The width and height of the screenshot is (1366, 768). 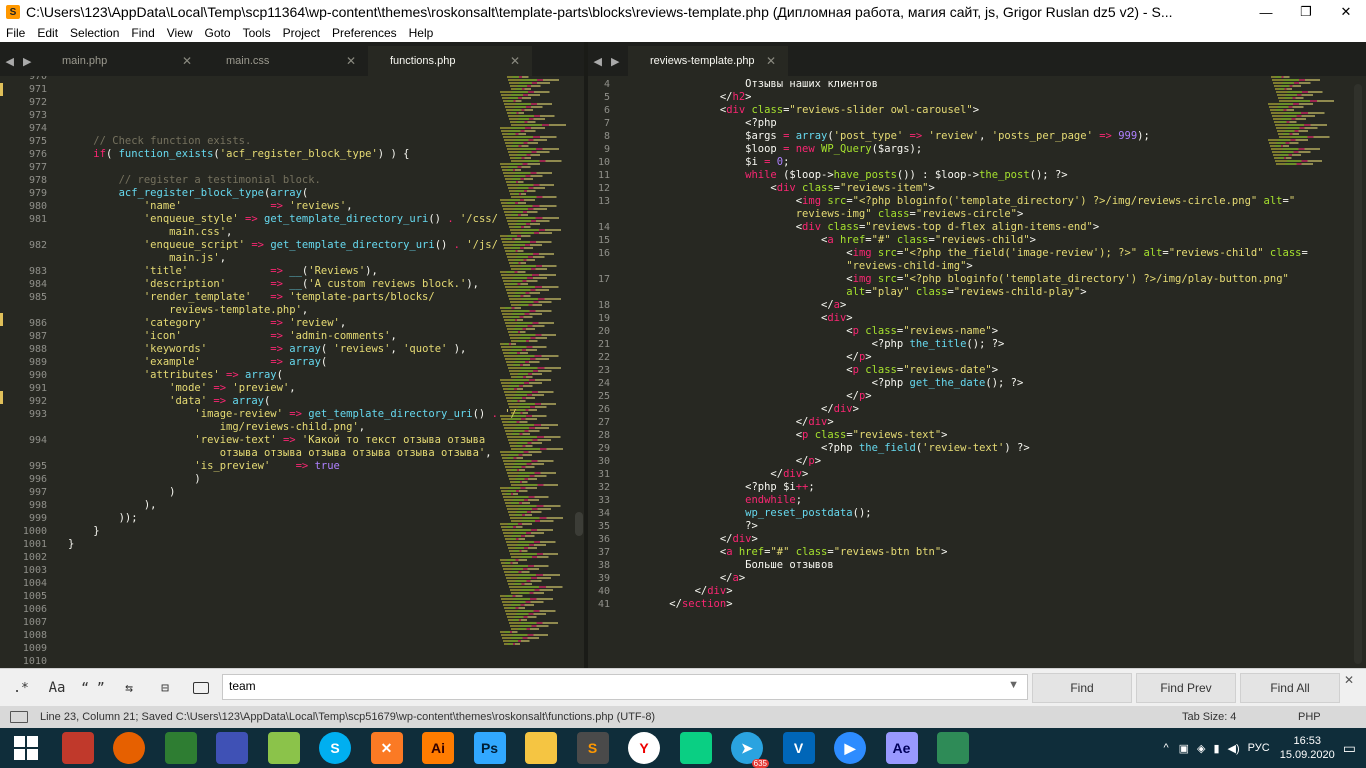 I want to click on photoshop-icon: Ps, so click(x=489, y=748).